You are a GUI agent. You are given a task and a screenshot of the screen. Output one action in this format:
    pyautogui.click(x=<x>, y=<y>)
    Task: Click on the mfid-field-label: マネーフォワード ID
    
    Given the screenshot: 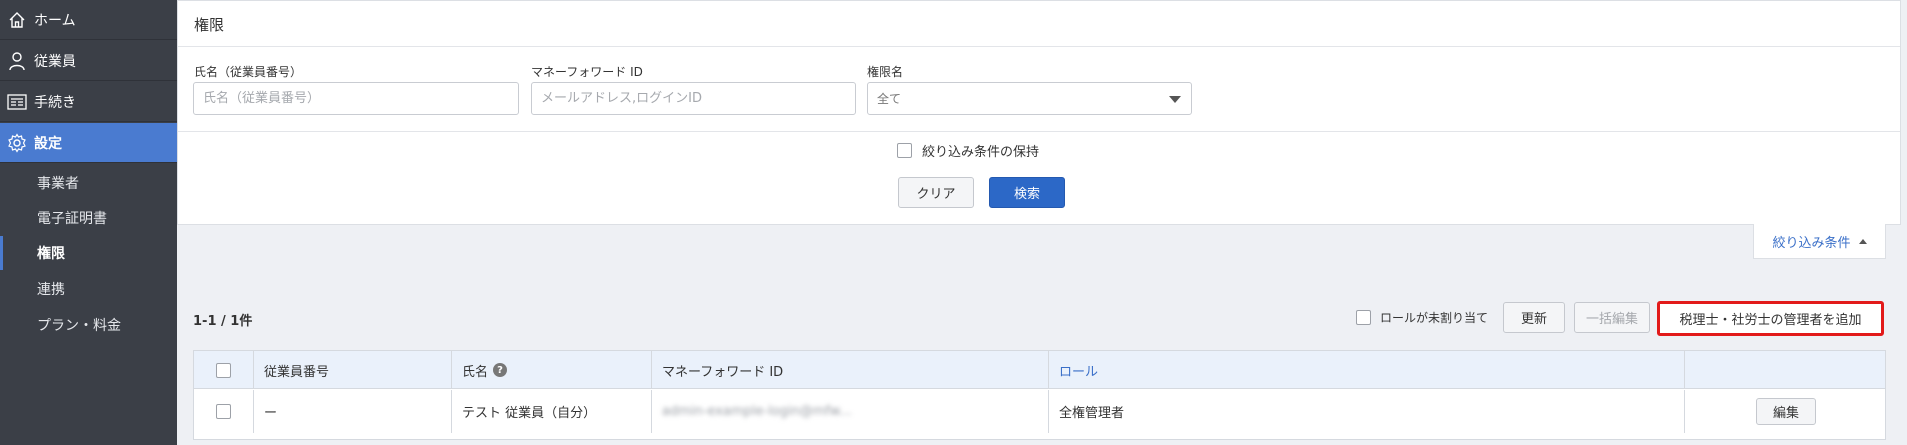 What is the action you would take?
    pyautogui.click(x=587, y=72)
    